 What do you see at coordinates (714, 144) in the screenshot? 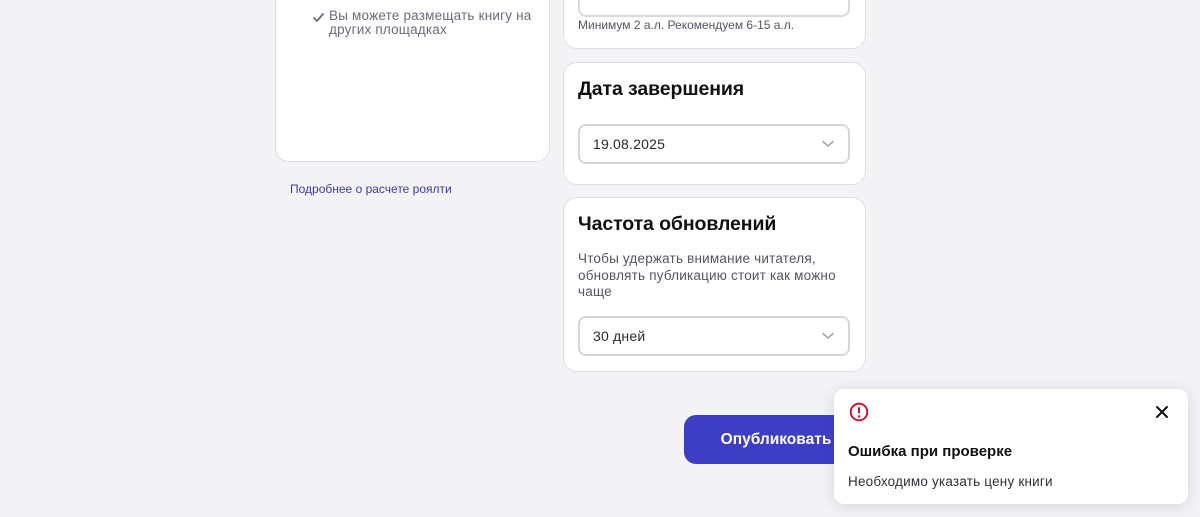
I see `completion-date-select: 19.08.2025` at bounding box center [714, 144].